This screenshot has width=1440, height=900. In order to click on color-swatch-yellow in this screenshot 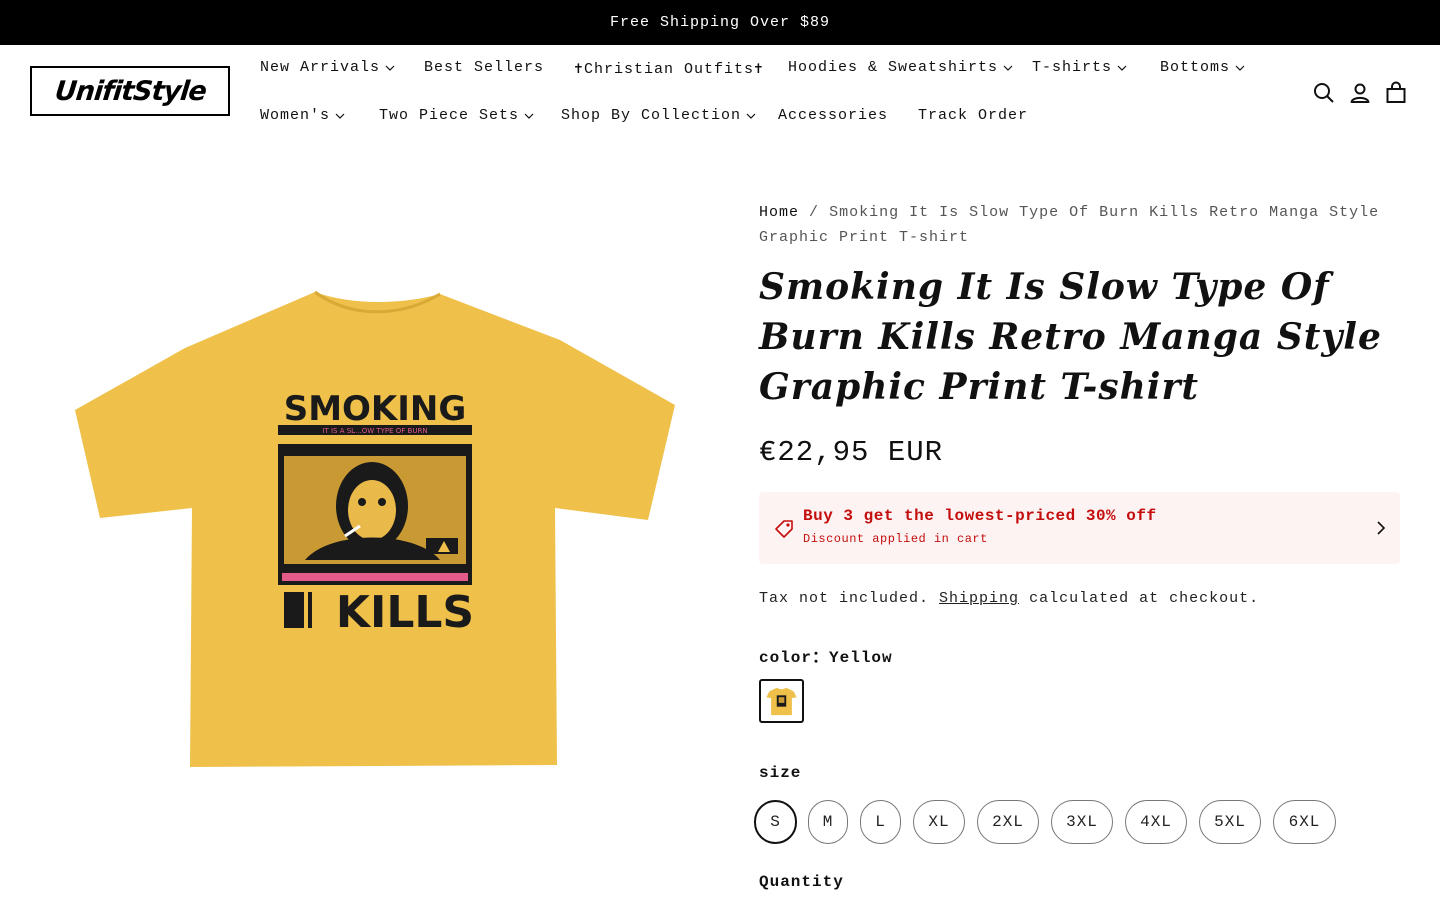, I will do `click(781, 701)`.